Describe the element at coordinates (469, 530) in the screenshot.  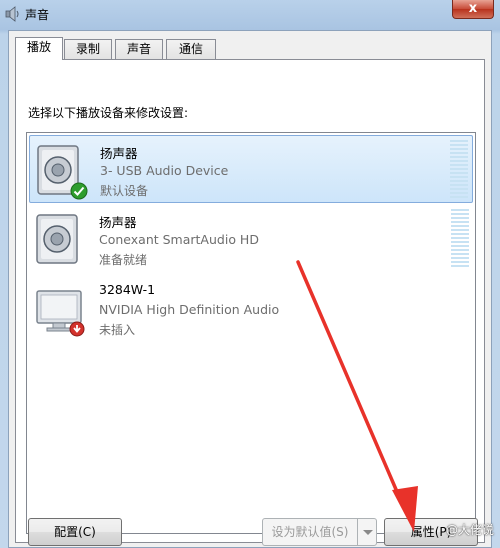
I see `watermark-text: @大佬说` at that location.